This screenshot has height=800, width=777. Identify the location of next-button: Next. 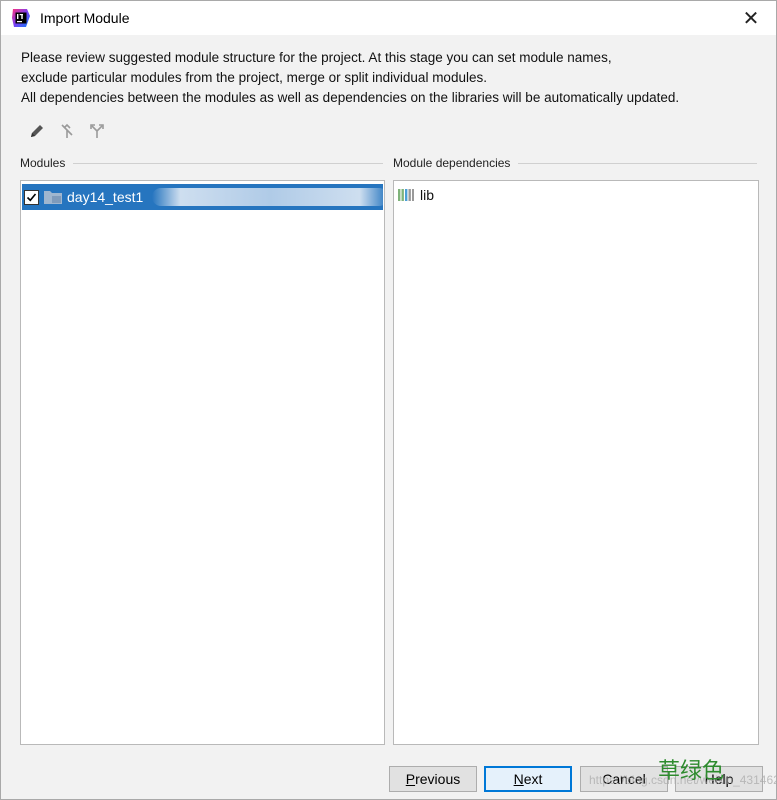
(528, 779).